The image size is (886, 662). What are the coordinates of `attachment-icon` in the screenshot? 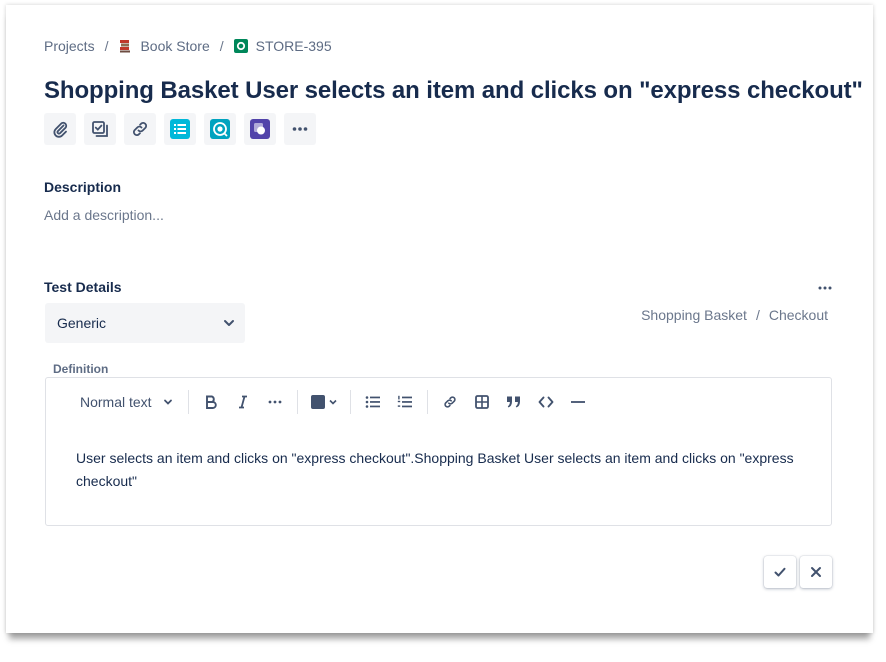 It's located at (60, 129).